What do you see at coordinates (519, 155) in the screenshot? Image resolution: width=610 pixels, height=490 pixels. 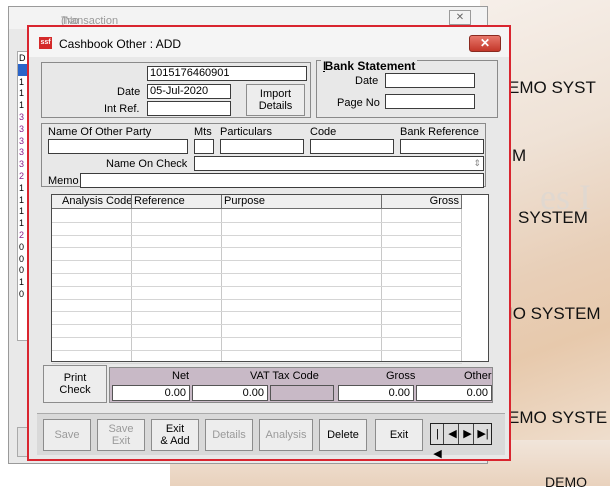 I see `demo-text: M` at bounding box center [519, 155].